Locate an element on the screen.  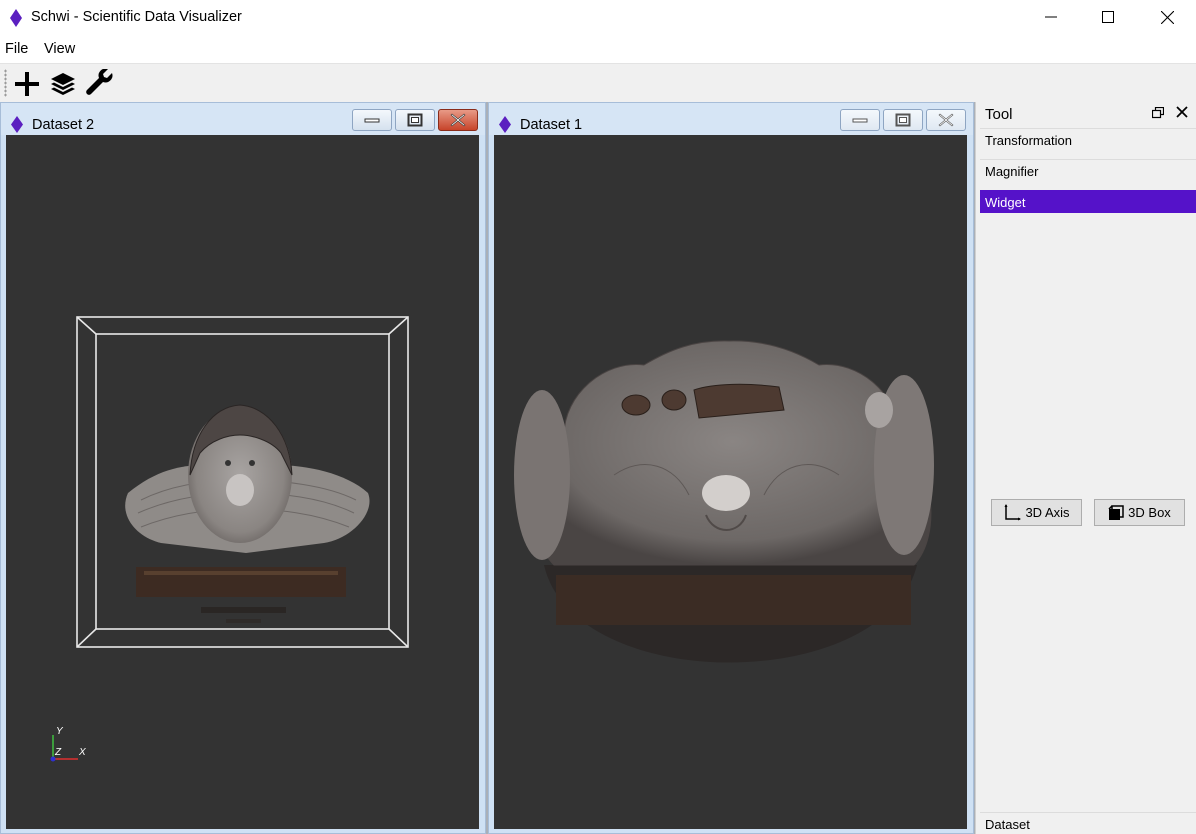
subwindow-title-bar: Dataset 1 is located at coordinates (731, 119).